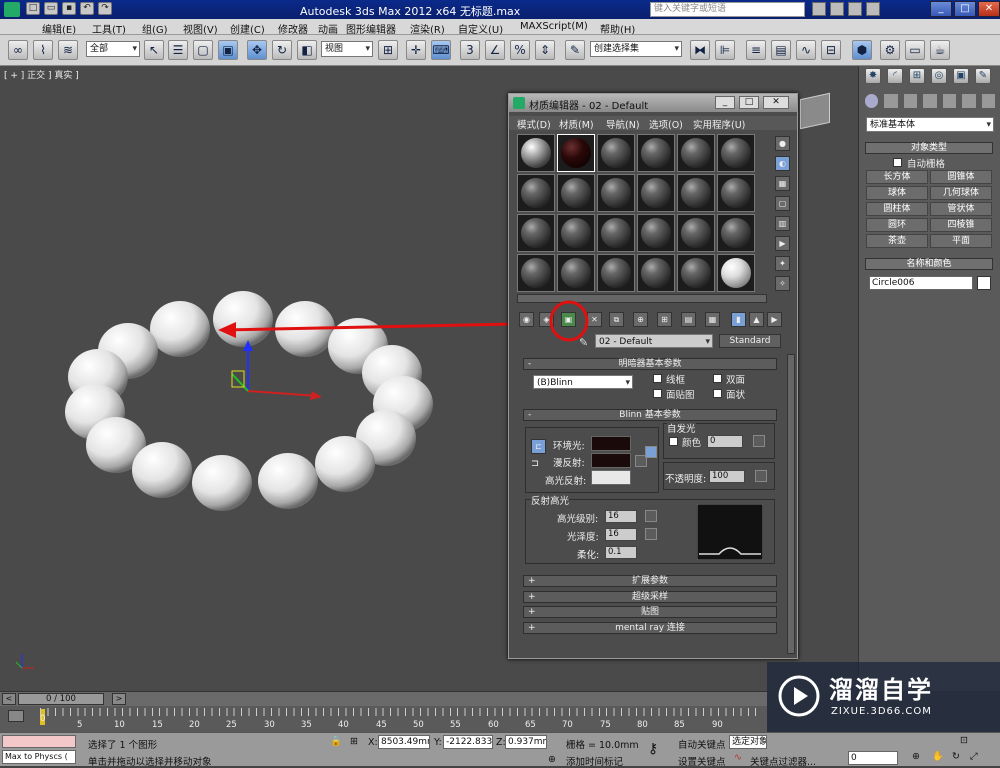 The width and height of the screenshot is (1000, 768). I want to click on snaps-toggle-icon: 3, so click(470, 50).